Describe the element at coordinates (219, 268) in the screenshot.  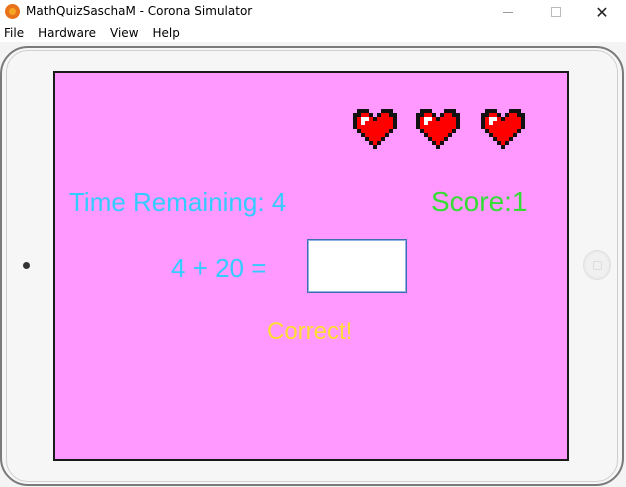
I see `math-question: 4 + 20 =` at that location.